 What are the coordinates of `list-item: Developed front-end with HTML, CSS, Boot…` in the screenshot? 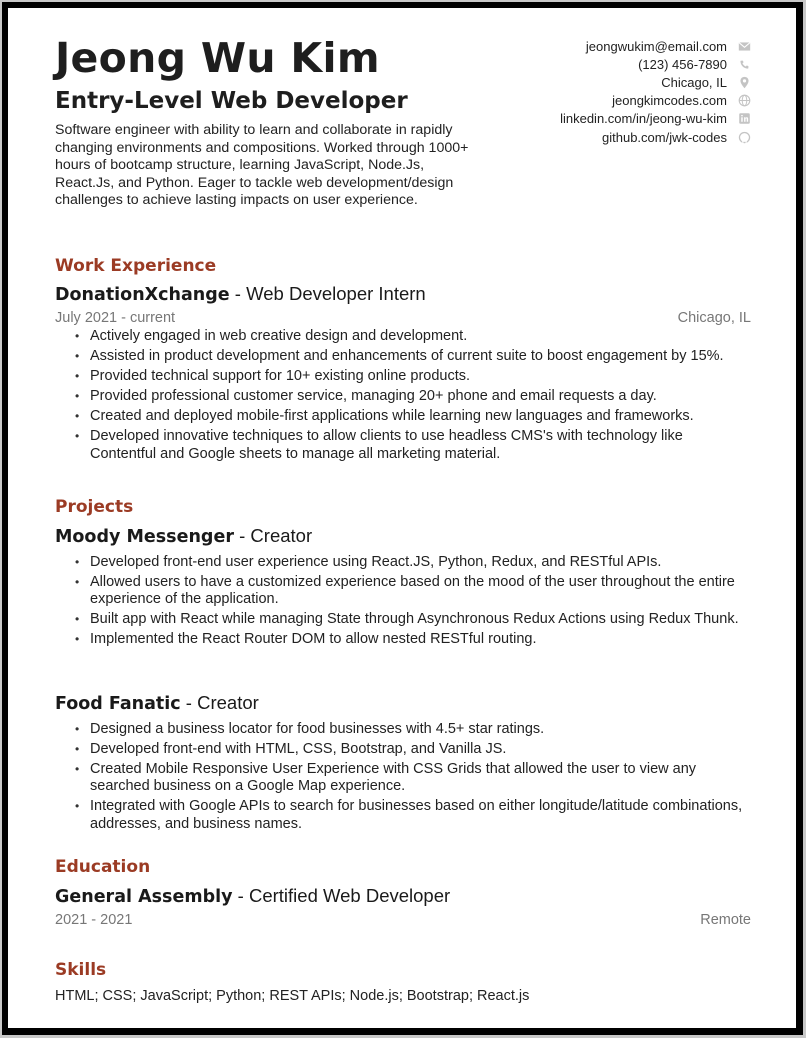 It's located at (413, 750).